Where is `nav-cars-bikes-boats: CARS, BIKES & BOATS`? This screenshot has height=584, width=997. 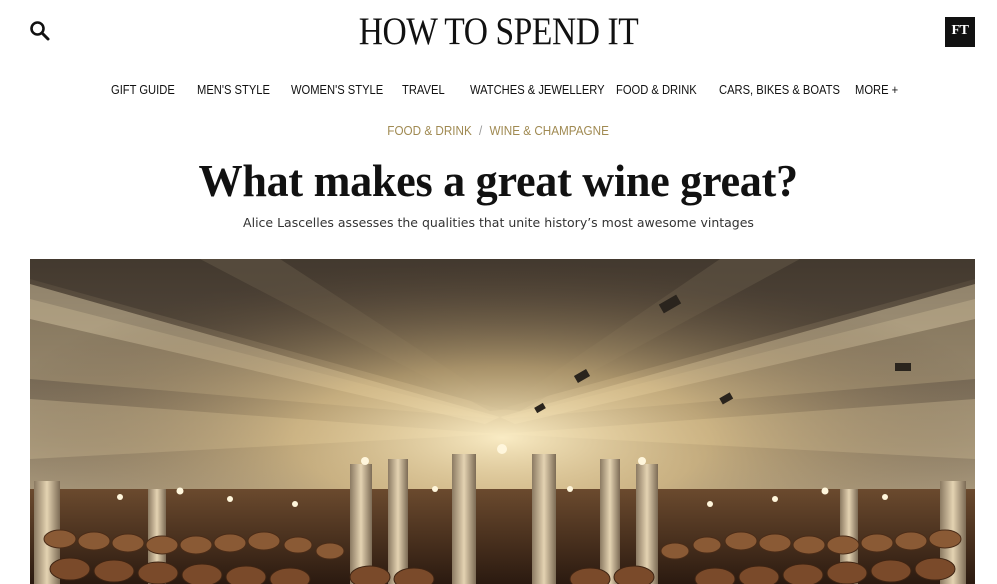 nav-cars-bikes-boats: CARS, BIKES & BOATS is located at coordinates (779, 90).